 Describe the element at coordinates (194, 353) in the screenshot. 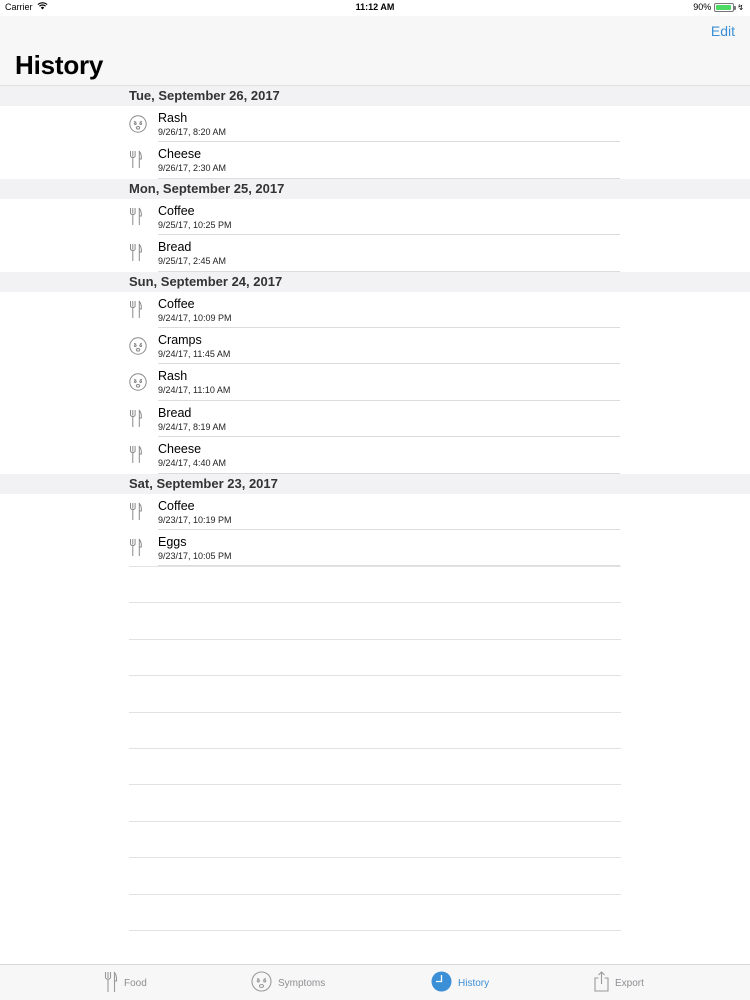

I see `row-timestamp: 9/24/17, 11:45 AM` at that location.